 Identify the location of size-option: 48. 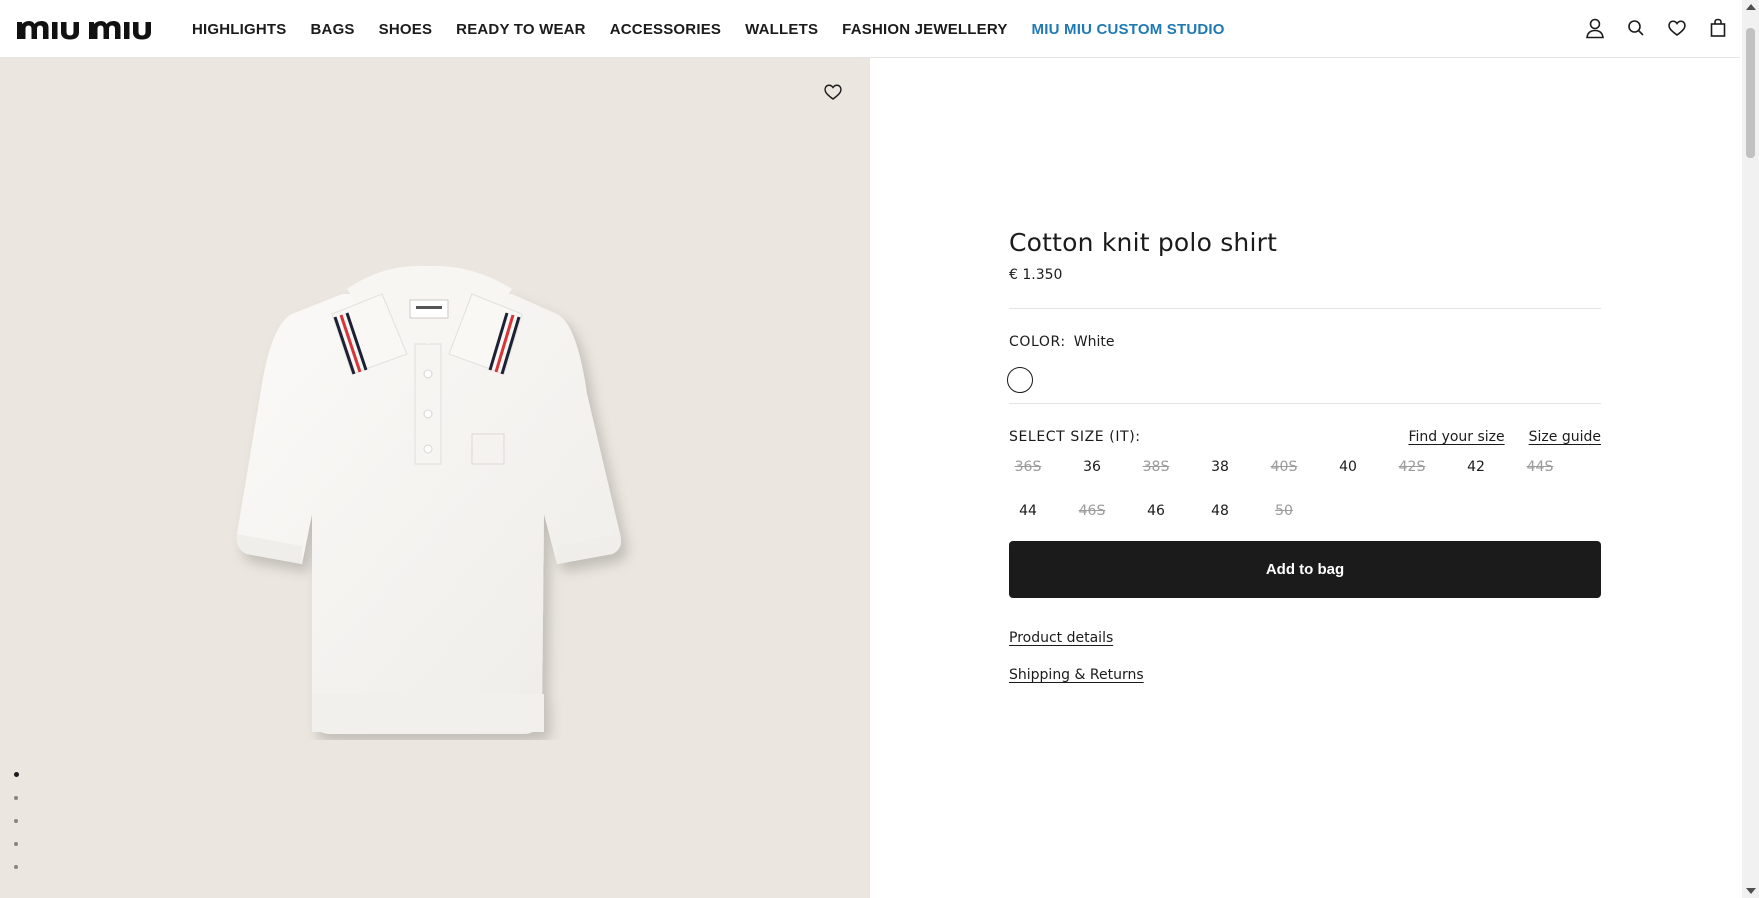
(1220, 511).